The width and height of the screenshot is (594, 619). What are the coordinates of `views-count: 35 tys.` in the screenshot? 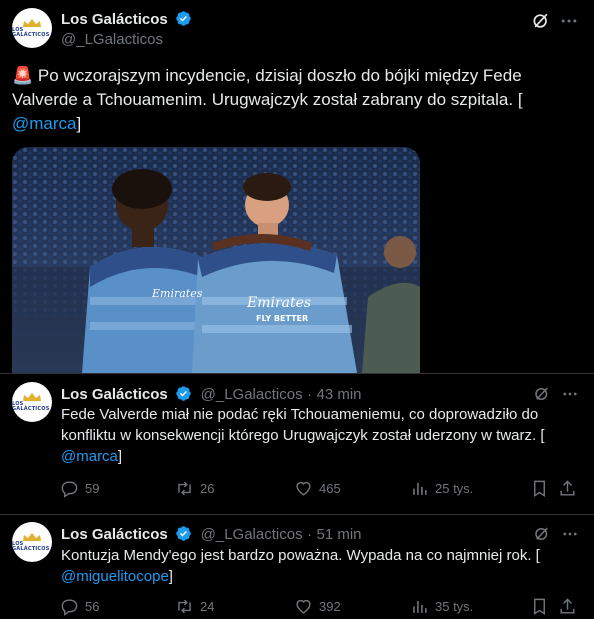 It's located at (454, 606).